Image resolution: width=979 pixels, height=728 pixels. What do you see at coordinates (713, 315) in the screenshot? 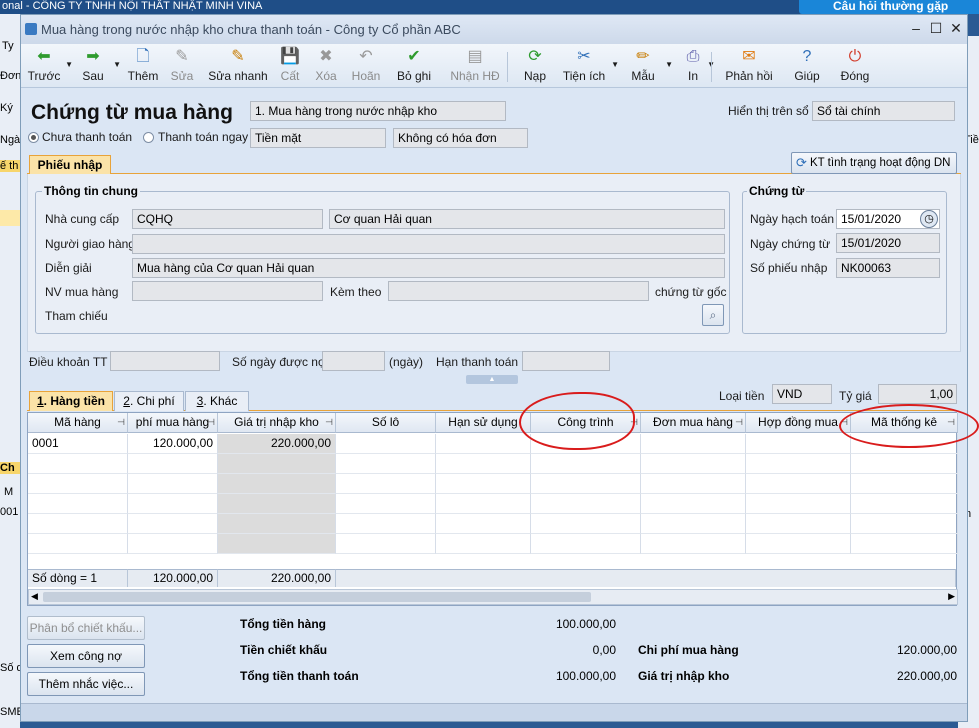
I see `reference-search-button: ⌕` at bounding box center [713, 315].